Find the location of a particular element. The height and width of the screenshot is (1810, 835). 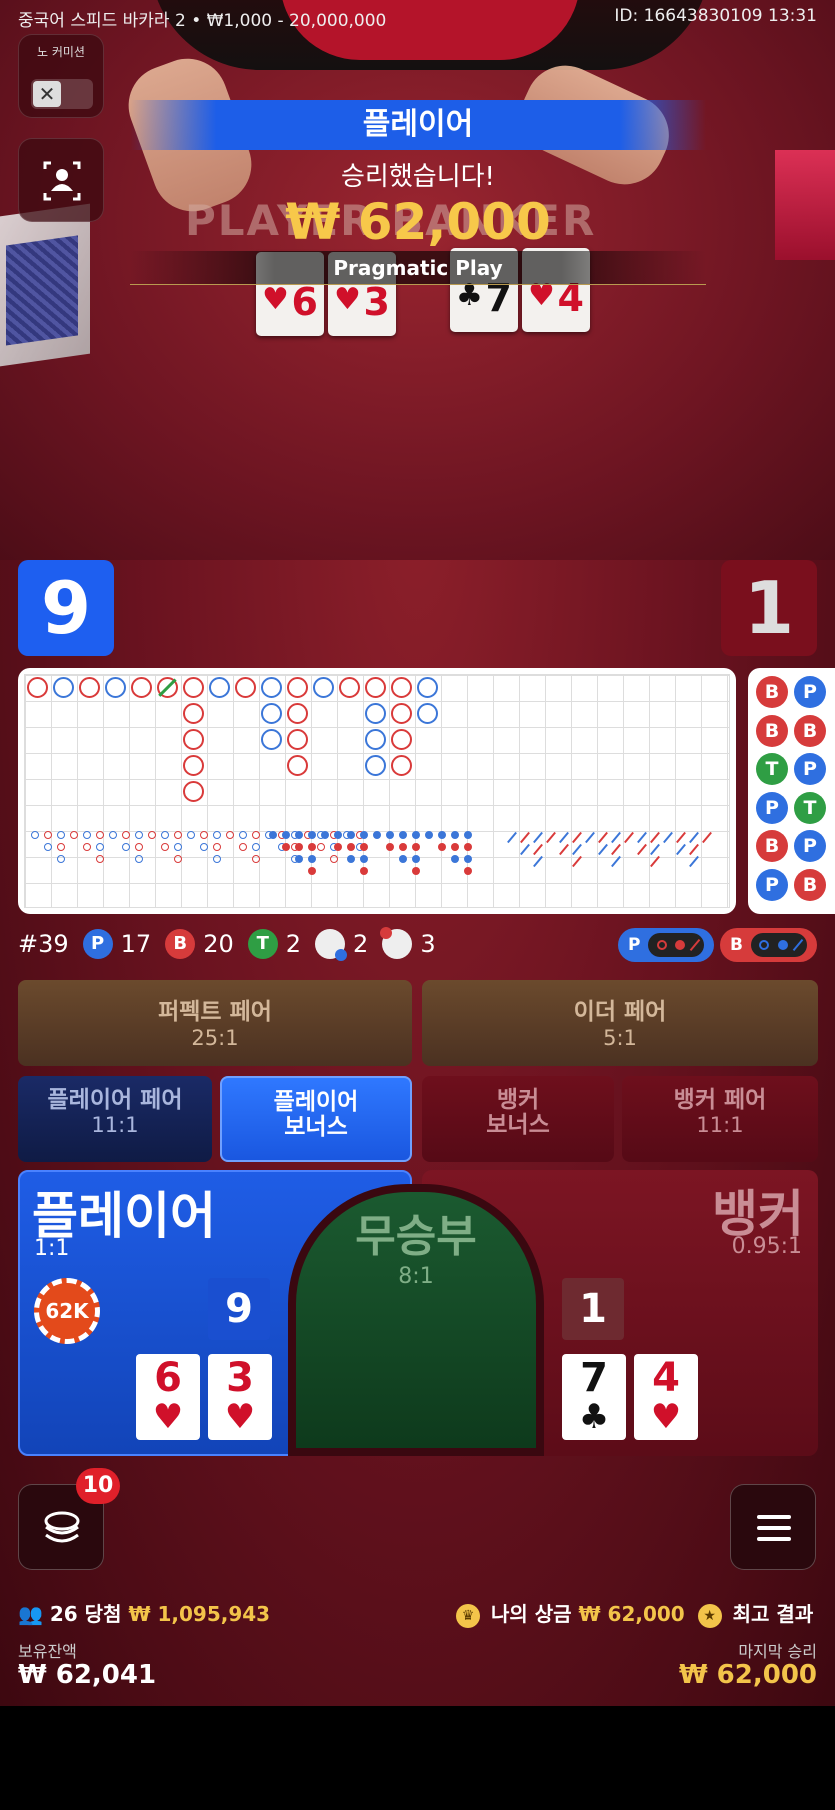

banker-hand-score: 1 is located at coordinates (593, 1309).